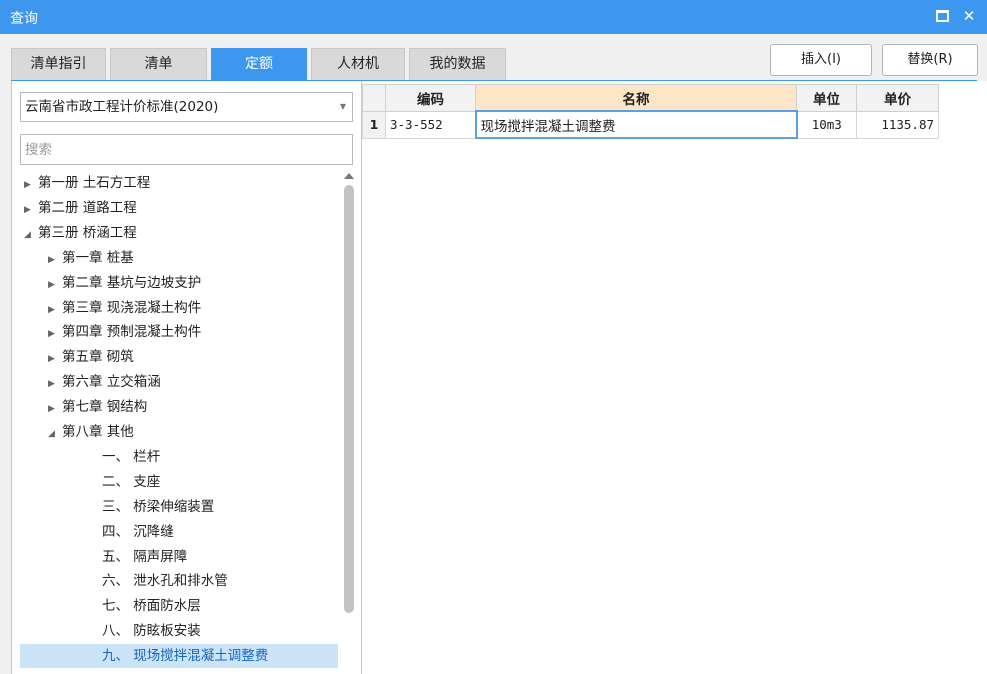 The image size is (987, 674). What do you see at coordinates (111, 382) in the screenshot?
I see `tree-node-label: 第六章 立交箱涵` at bounding box center [111, 382].